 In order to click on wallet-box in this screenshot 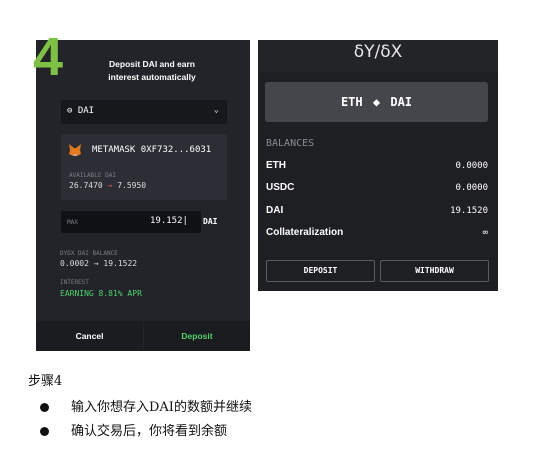, I will do `click(144, 167)`.